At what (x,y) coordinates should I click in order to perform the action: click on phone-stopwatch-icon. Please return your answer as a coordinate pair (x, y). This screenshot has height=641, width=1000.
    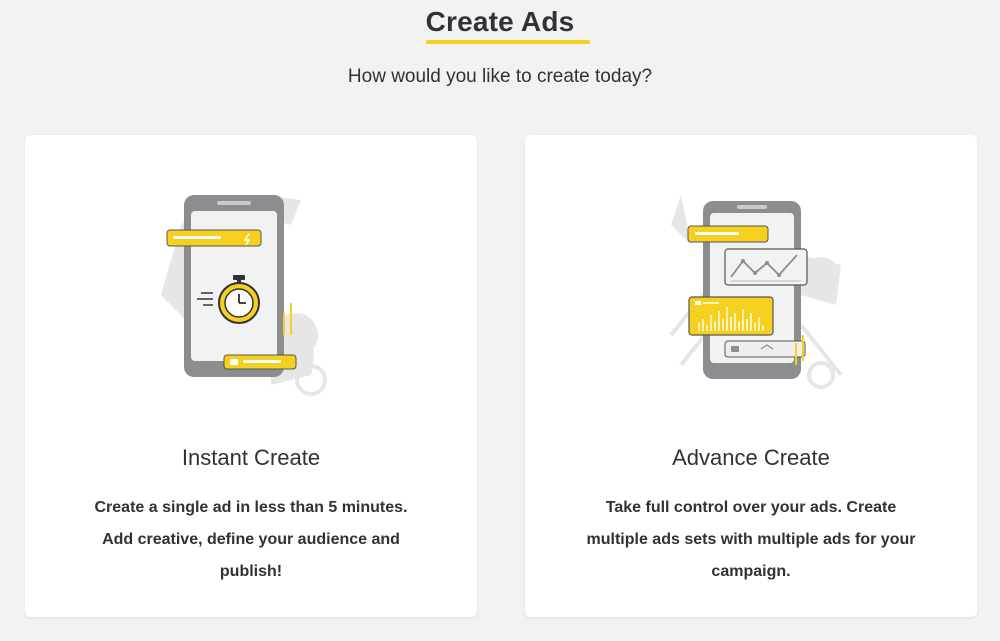
    Looking at the image, I should click on (244, 295).